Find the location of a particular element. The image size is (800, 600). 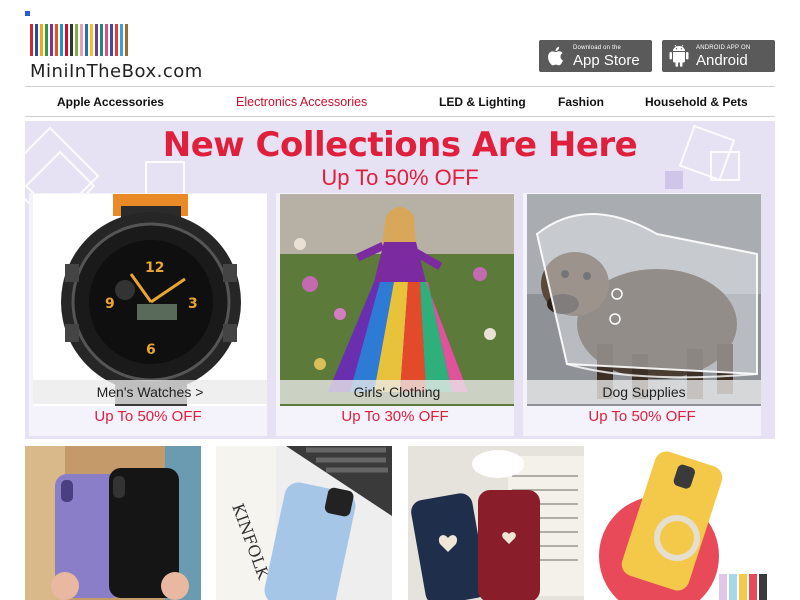

card-girls-clothing: Girls' Clothing Up To 30% OFF is located at coordinates (395, 314).